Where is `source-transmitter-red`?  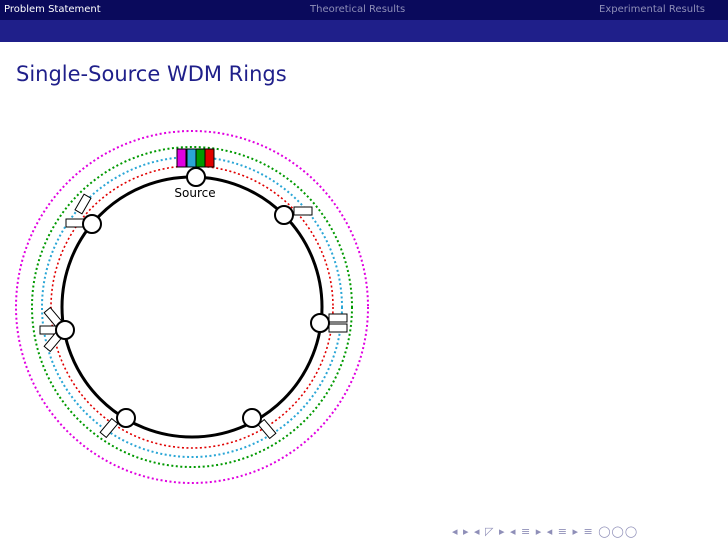 source-transmitter-red is located at coordinates (209, 158).